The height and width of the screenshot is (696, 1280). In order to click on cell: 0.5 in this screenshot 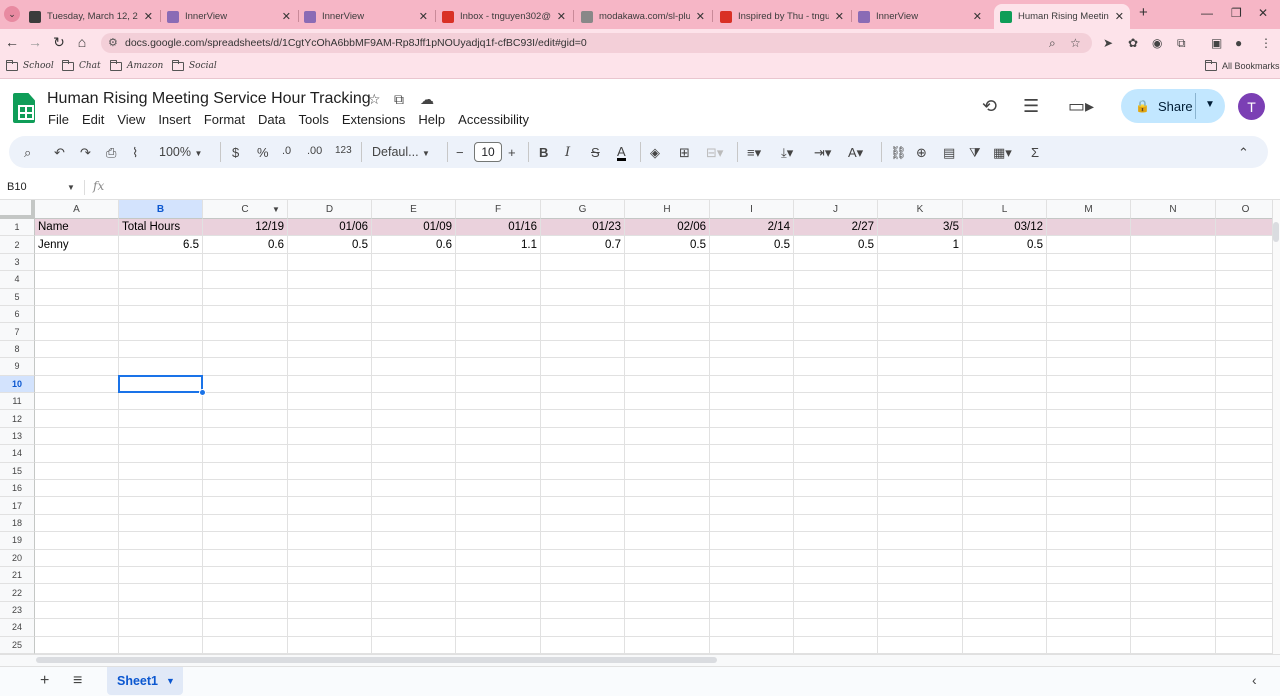, I will do `click(752, 245)`.